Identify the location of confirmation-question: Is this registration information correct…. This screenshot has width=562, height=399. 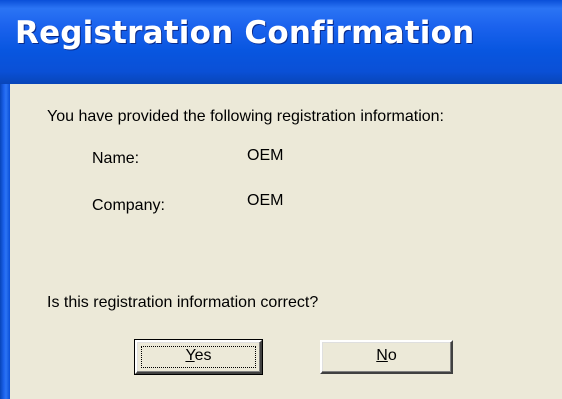
(183, 302).